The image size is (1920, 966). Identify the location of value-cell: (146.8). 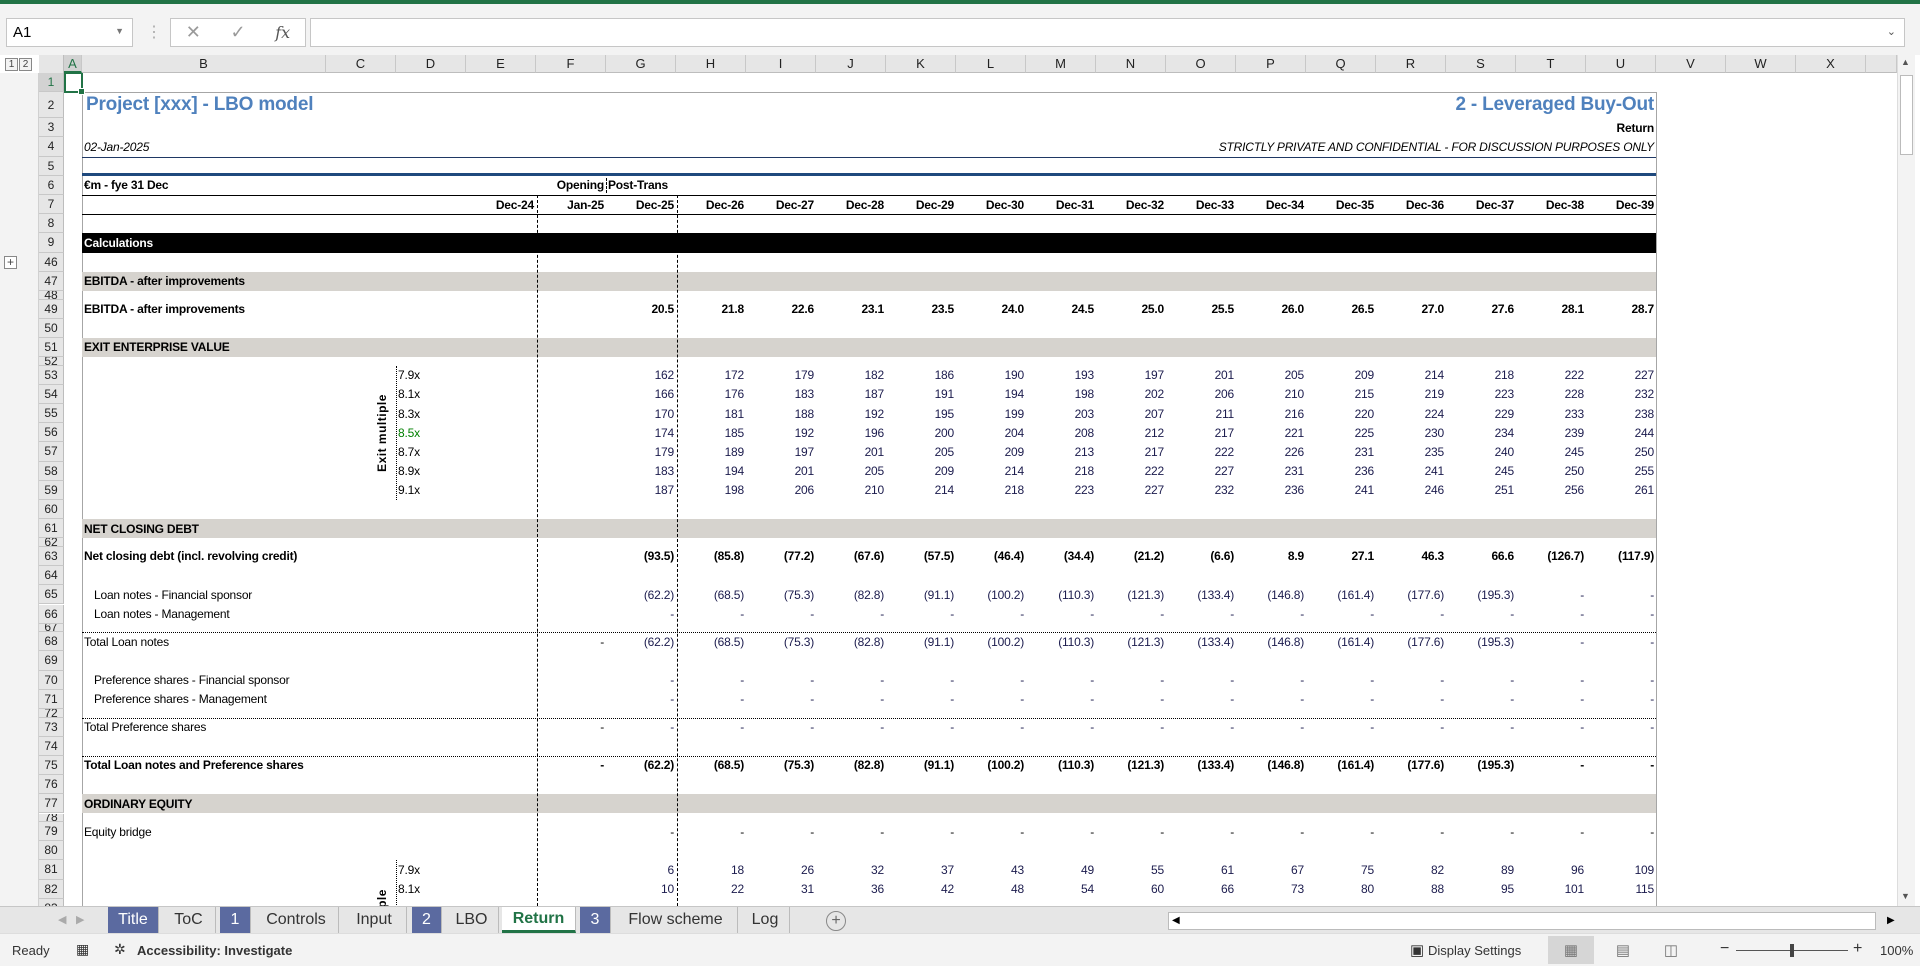
(1271, 641).